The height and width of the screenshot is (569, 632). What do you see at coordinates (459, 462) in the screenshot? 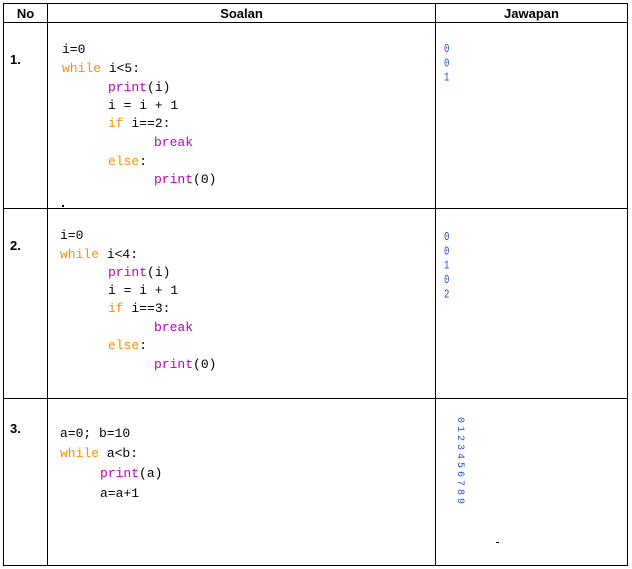
I see `answer-value: 0123456789` at bounding box center [459, 462].